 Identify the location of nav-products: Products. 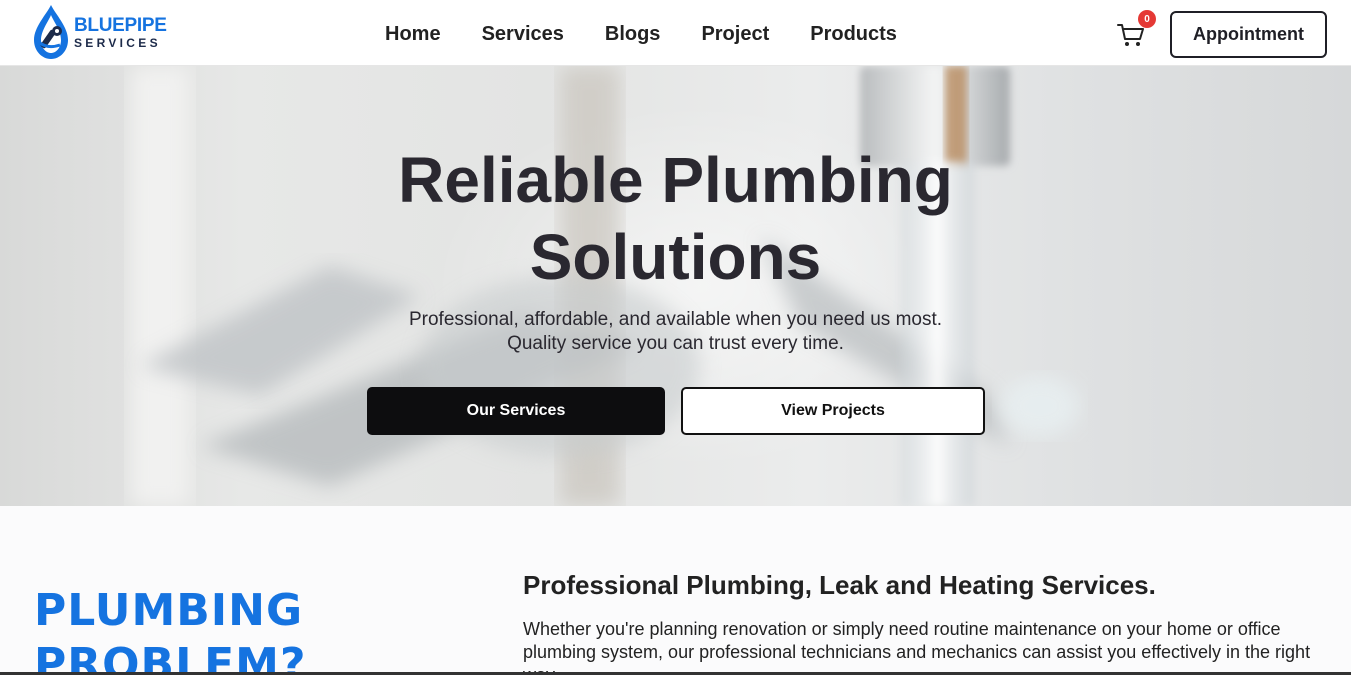
(853, 34).